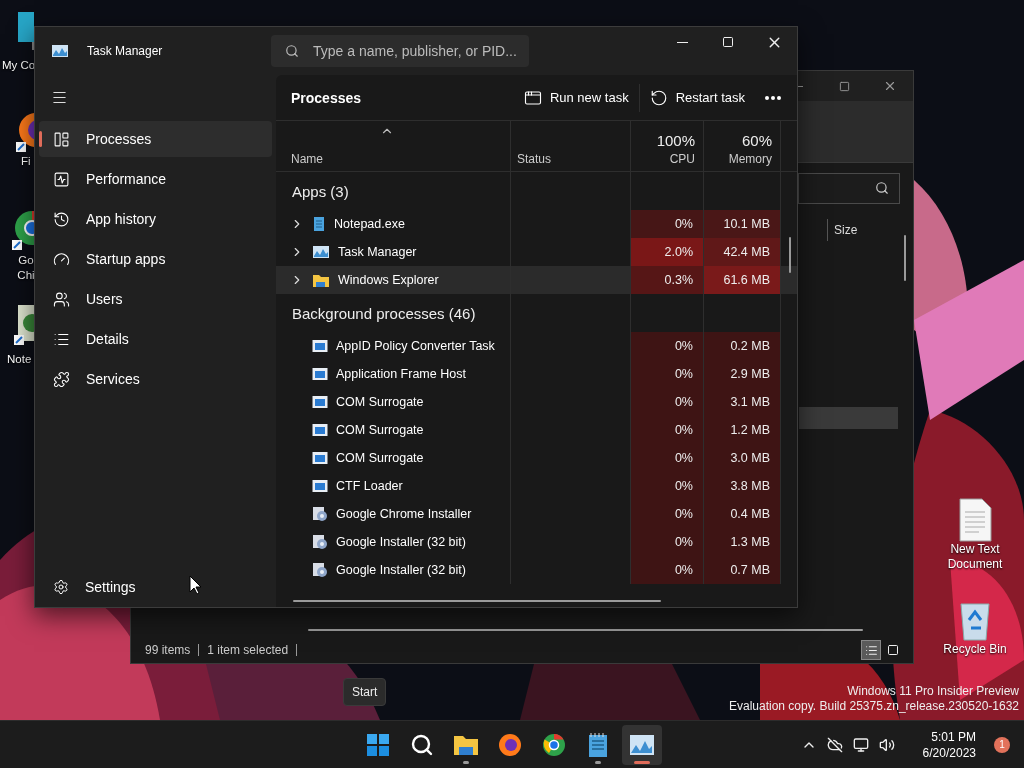 The height and width of the screenshot is (768, 1024). What do you see at coordinates (666, 252) in the screenshot?
I see `cpu-cell: 2.0%` at bounding box center [666, 252].